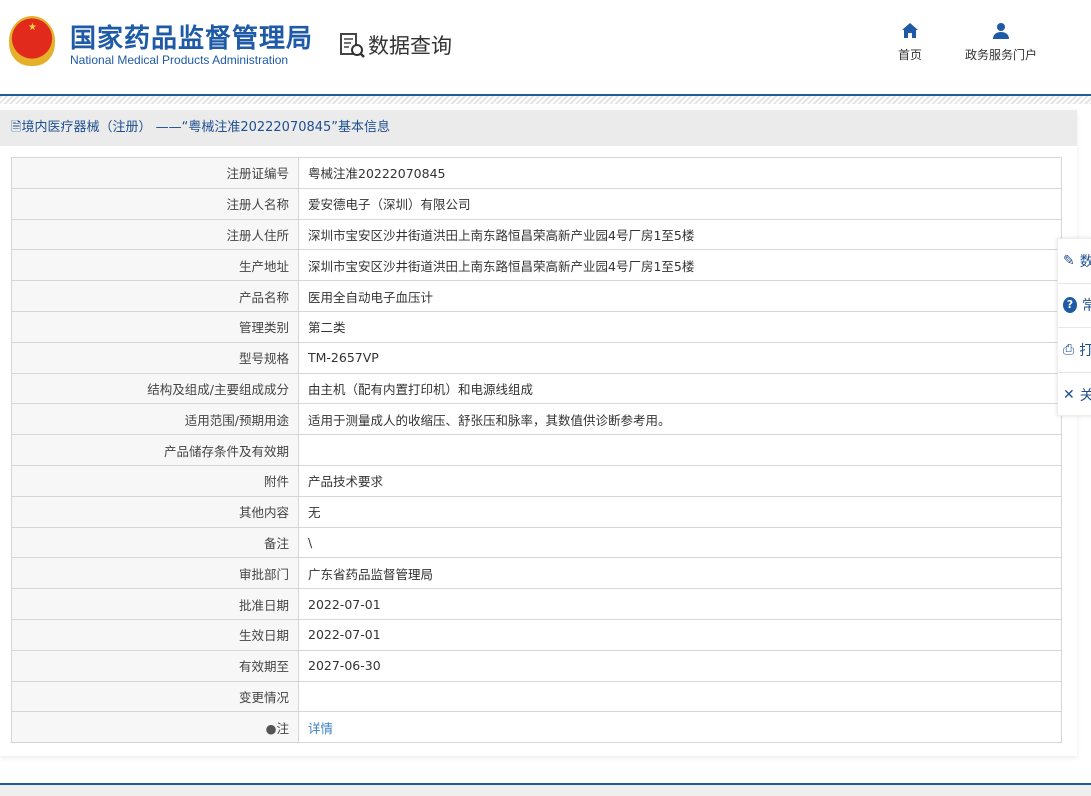  Describe the element at coordinates (410, 46) in the screenshot. I see `data-query-label: 数据查询` at that location.